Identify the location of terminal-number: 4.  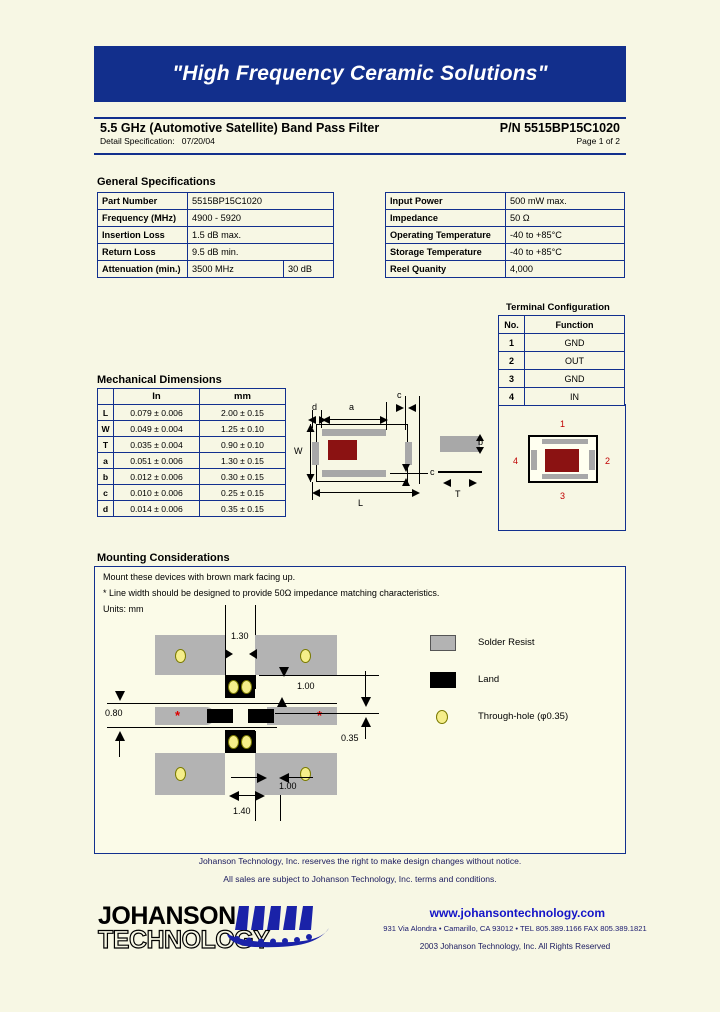
(511, 396).